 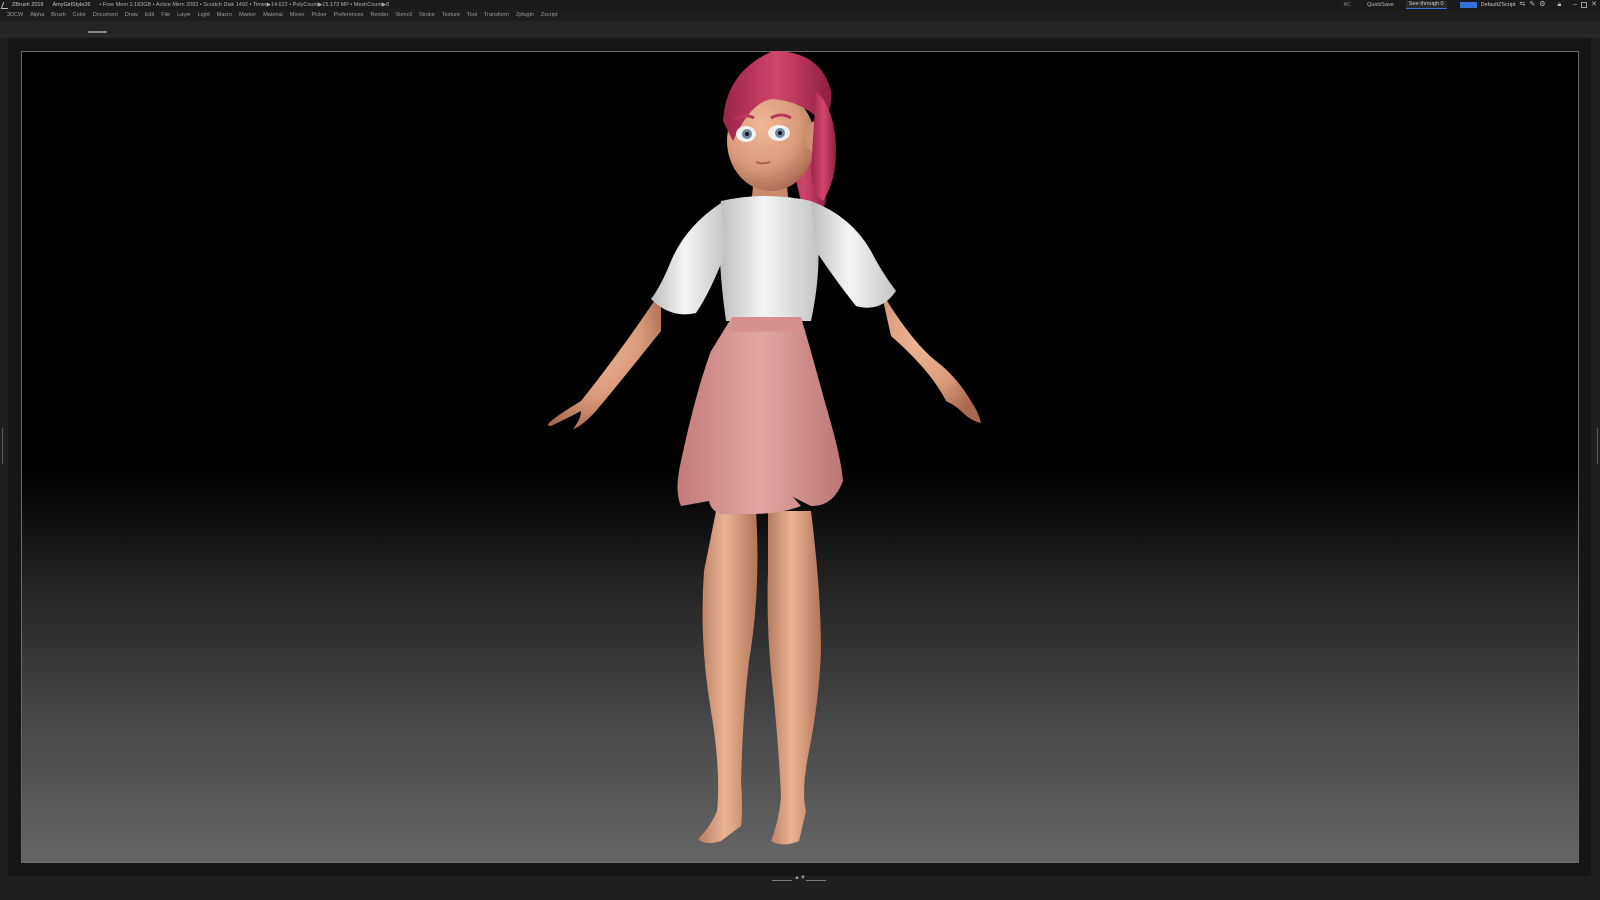 What do you see at coordinates (1532, 5) in the screenshot?
I see `brush-icon: ✎` at bounding box center [1532, 5].